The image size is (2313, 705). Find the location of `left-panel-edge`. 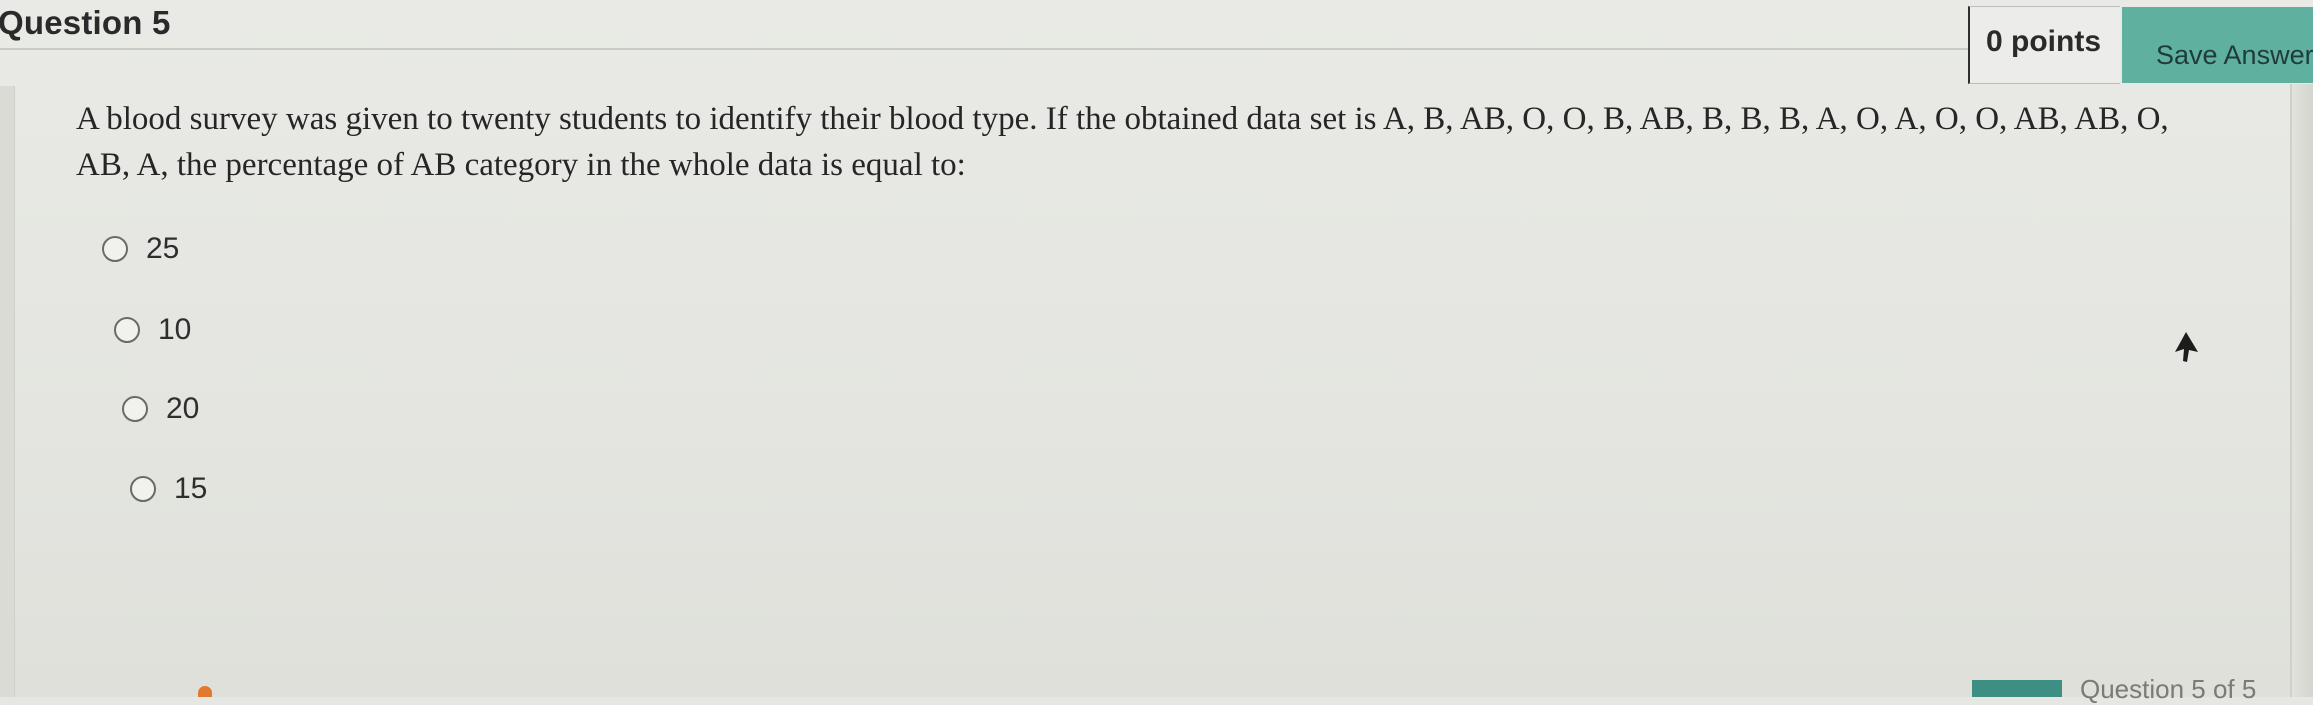

left-panel-edge is located at coordinates (7, 391).